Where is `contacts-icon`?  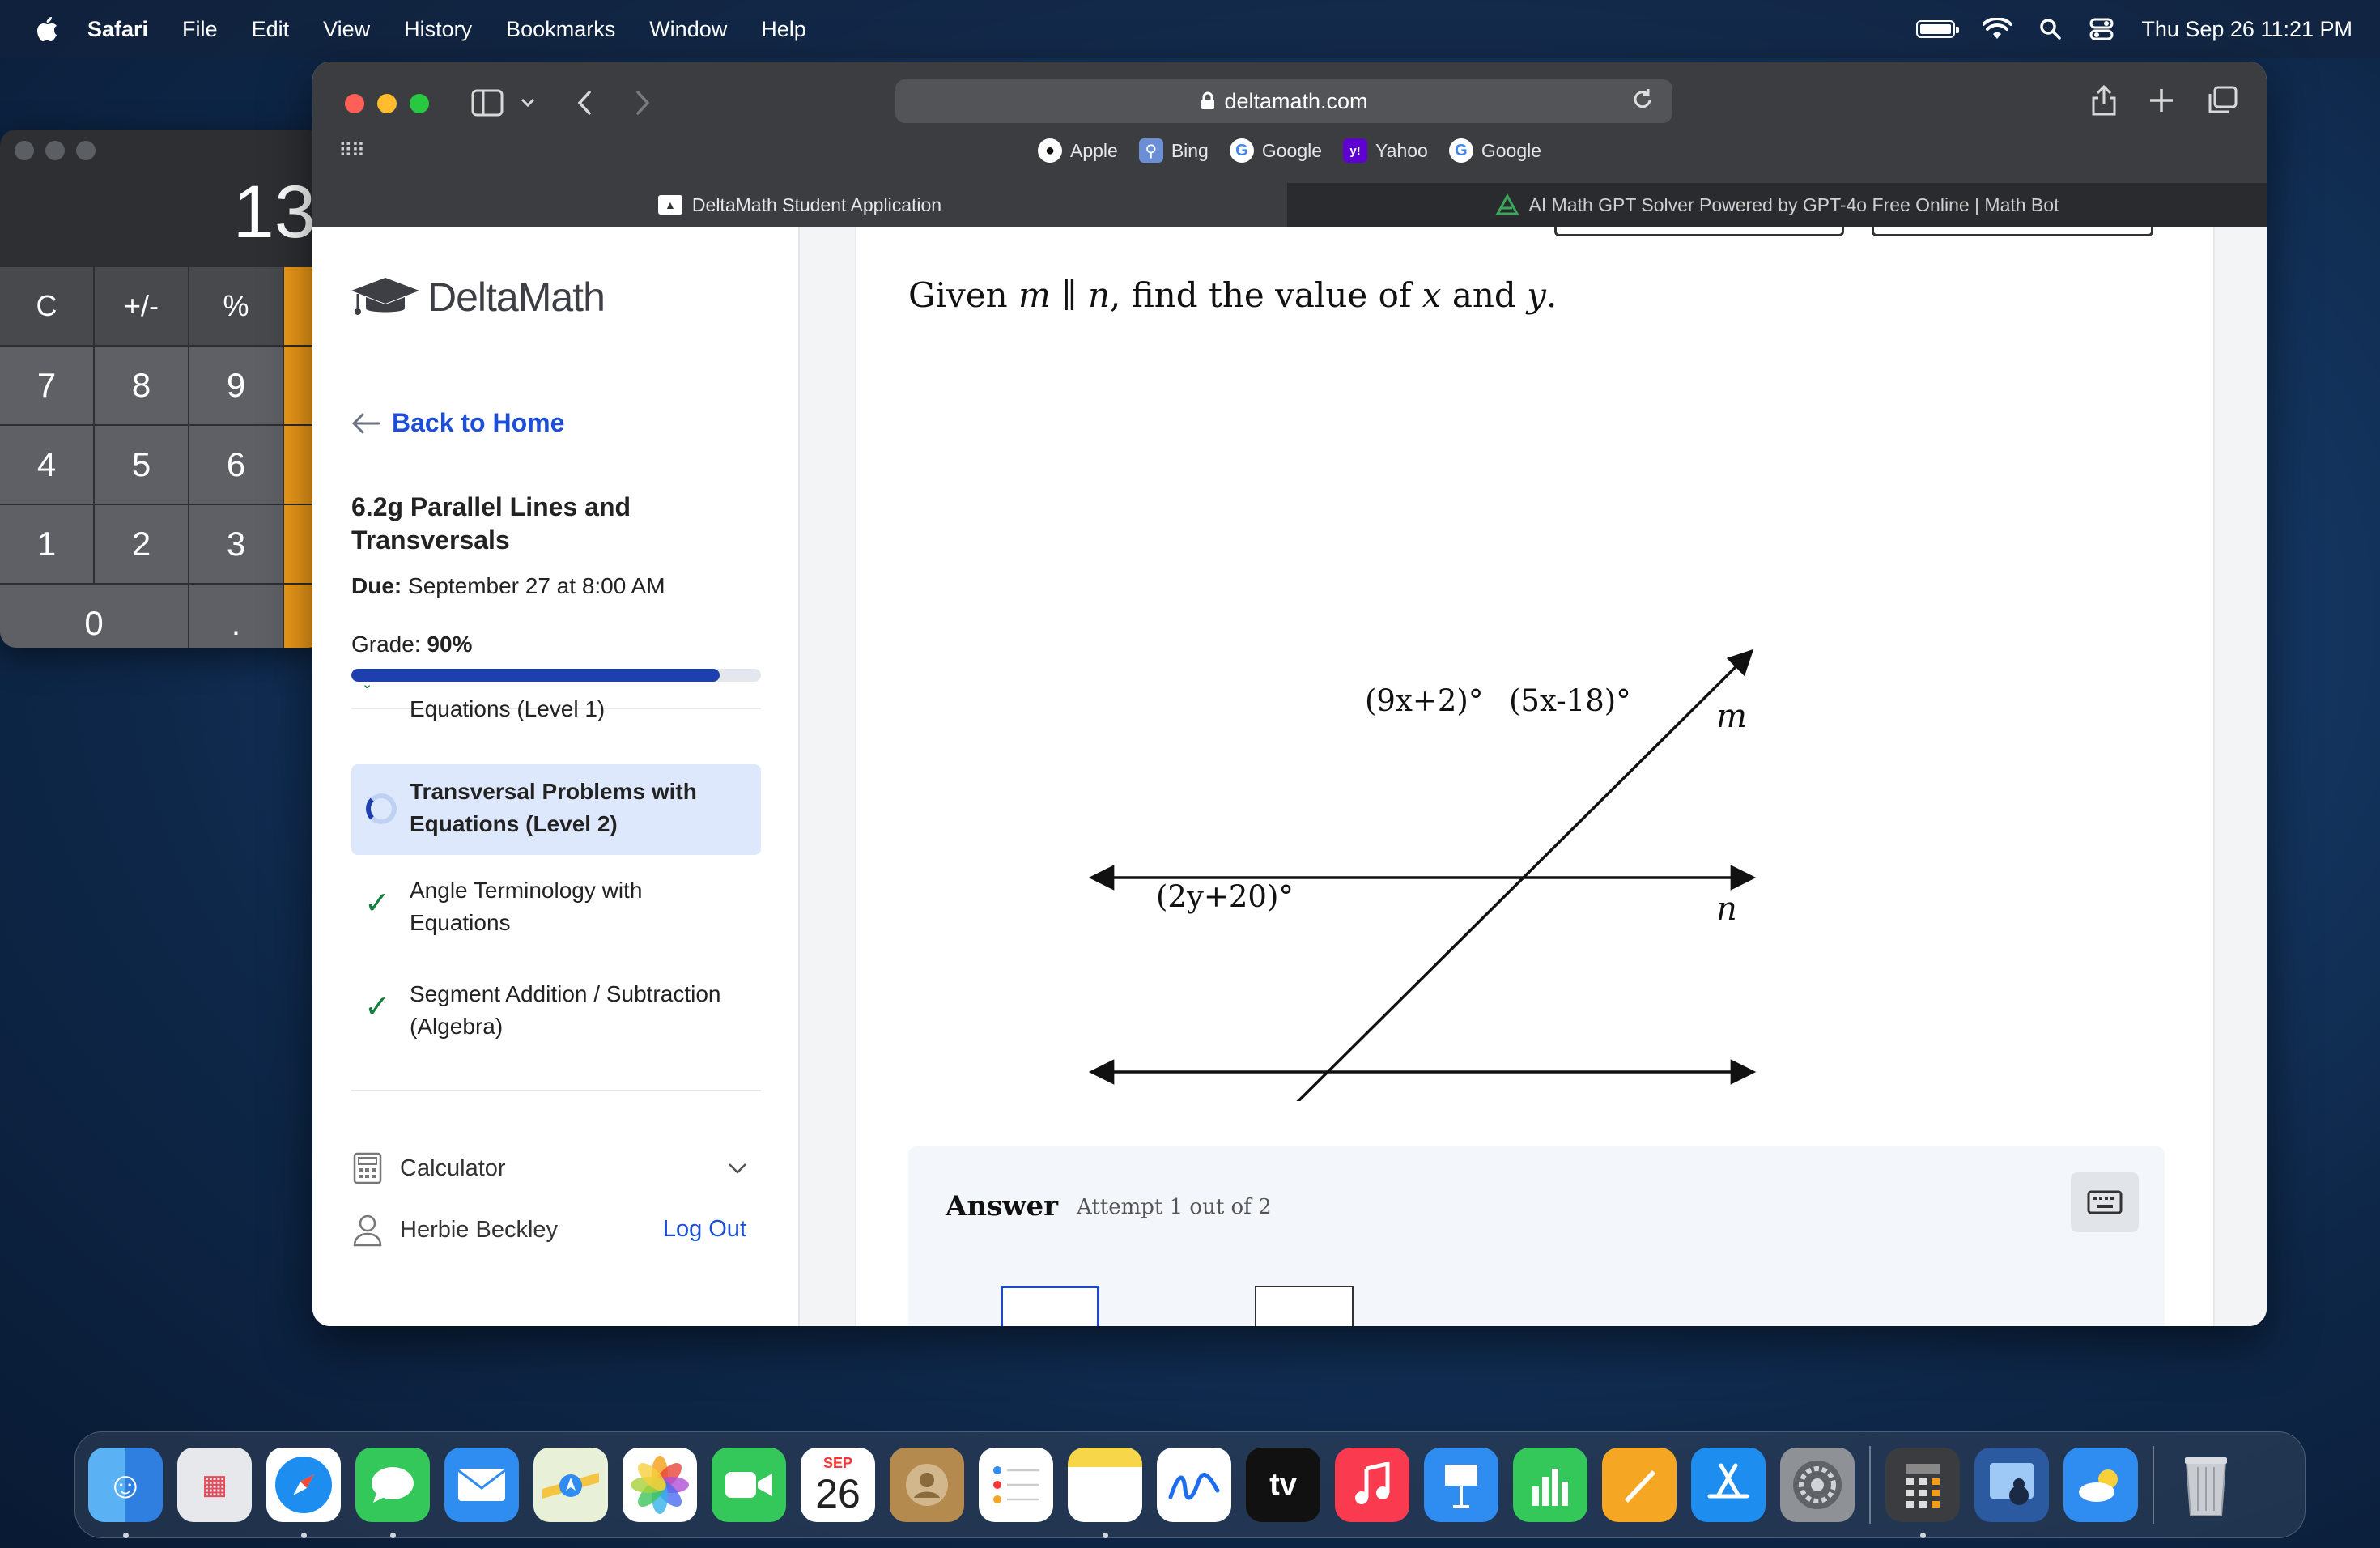
contacts-icon is located at coordinates (927, 1485).